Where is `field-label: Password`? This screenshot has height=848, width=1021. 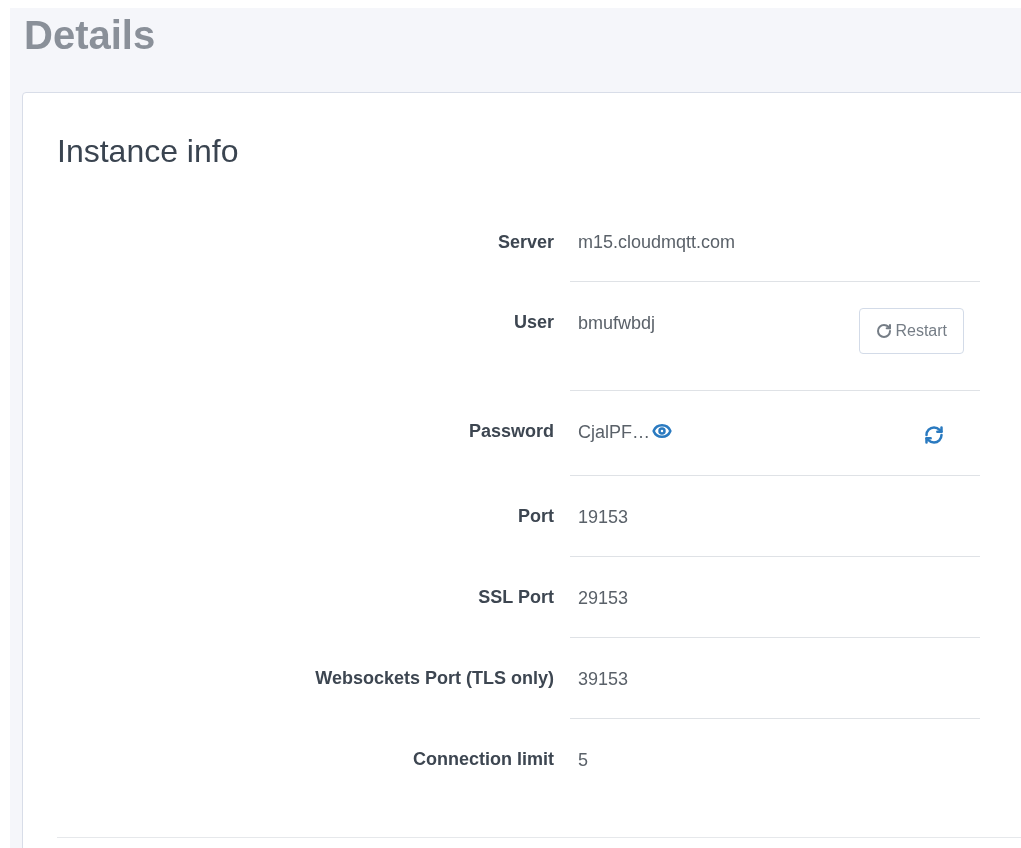
field-label: Password is located at coordinates (510, 431).